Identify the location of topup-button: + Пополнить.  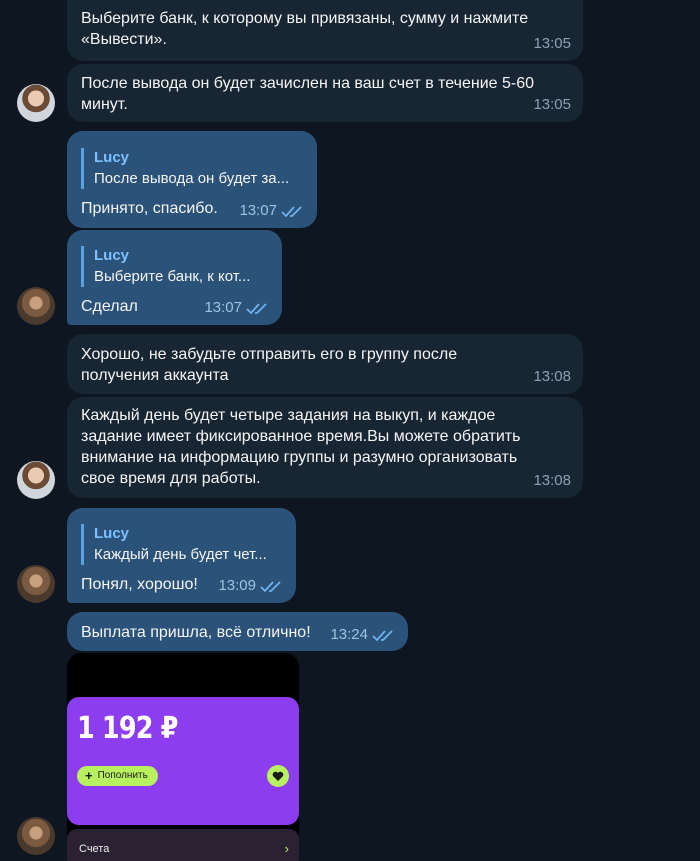
(117, 776).